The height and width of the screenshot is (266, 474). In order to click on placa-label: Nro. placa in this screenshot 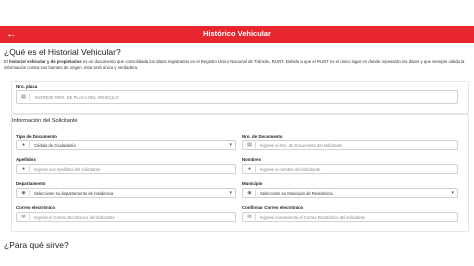, I will do `click(27, 86)`.